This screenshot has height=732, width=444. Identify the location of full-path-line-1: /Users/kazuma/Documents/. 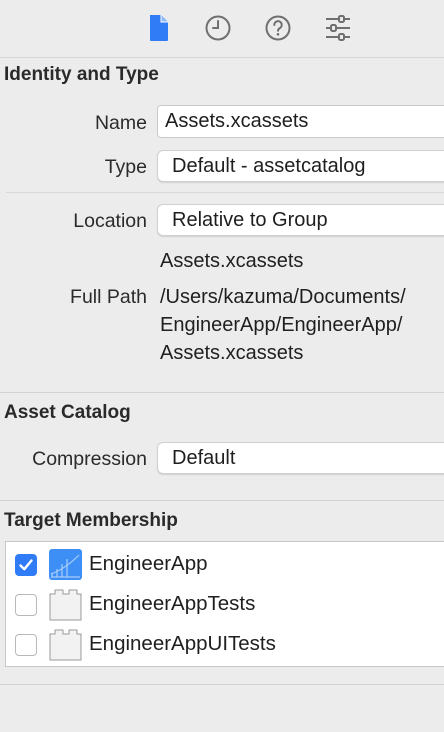
(283, 297).